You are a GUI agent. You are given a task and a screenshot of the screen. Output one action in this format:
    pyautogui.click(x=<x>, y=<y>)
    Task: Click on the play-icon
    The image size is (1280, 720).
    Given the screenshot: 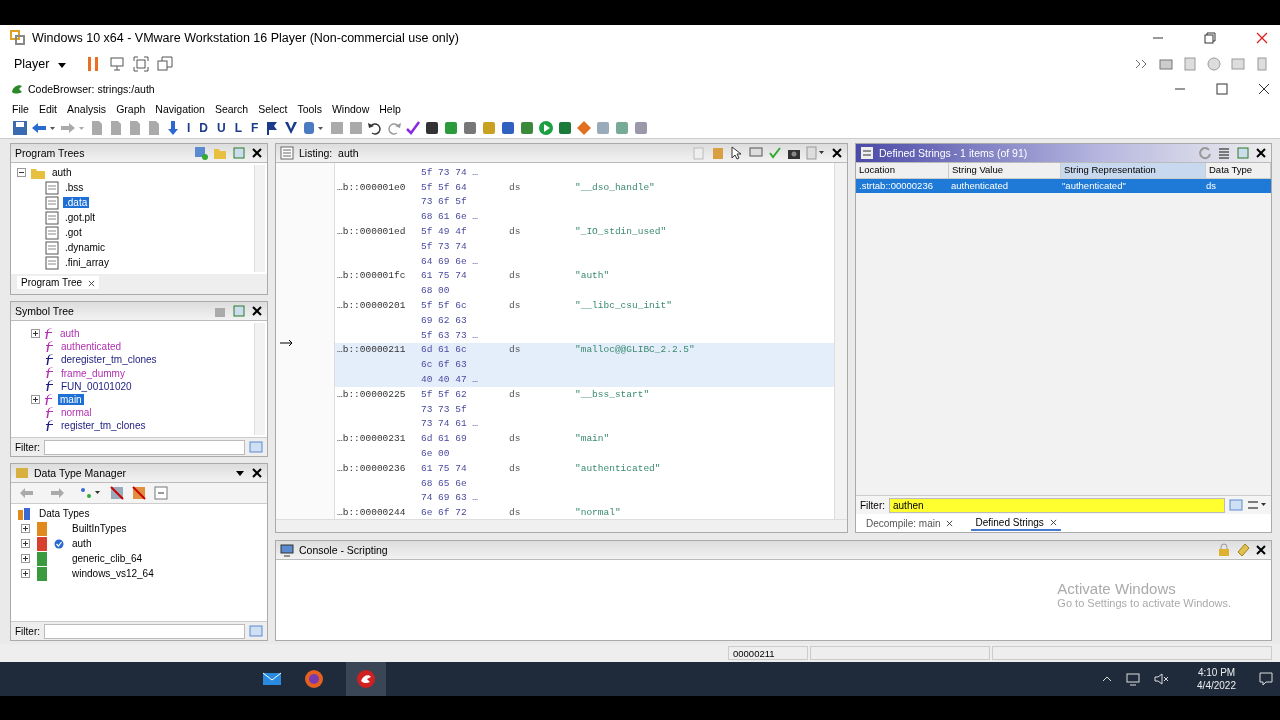 What is the action you would take?
    pyautogui.click(x=546, y=128)
    